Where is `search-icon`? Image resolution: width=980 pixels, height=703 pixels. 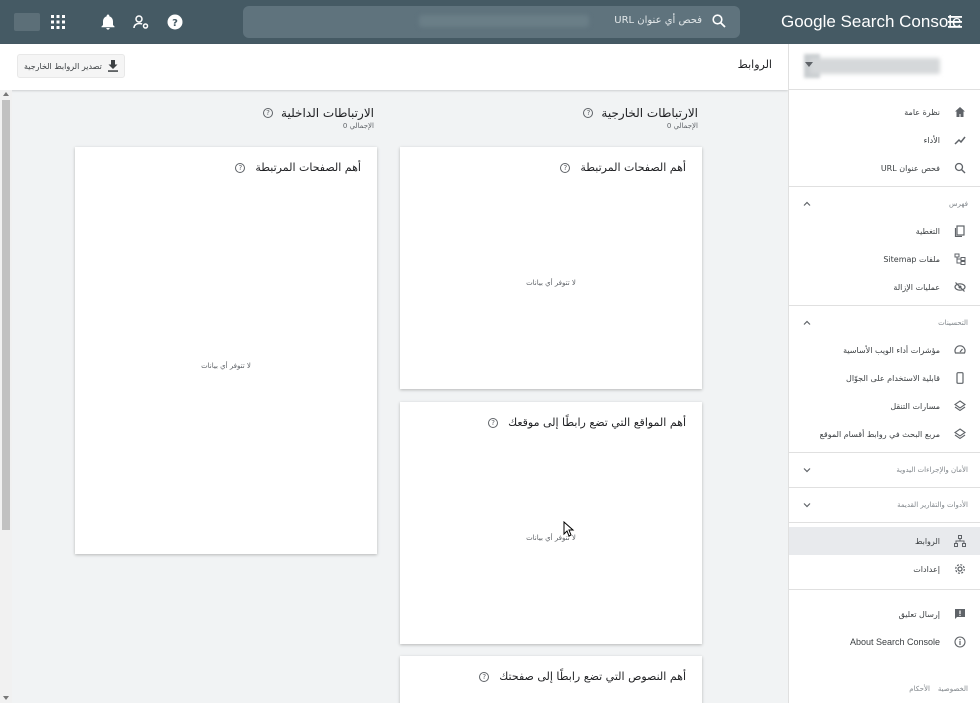
search-icon is located at coordinates (719, 21).